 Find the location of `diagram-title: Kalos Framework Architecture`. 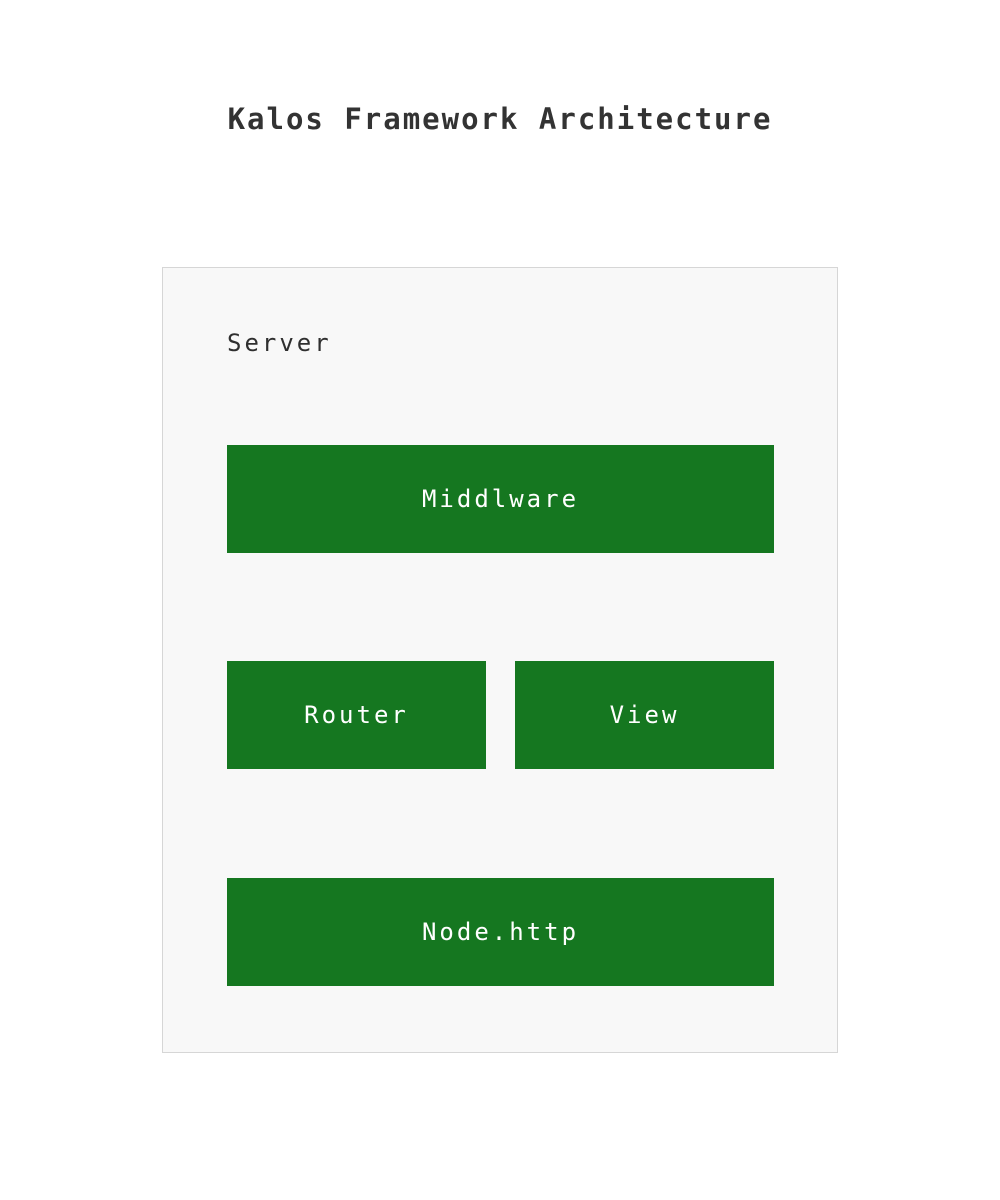

diagram-title: Kalos Framework Architecture is located at coordinates (500, 119).